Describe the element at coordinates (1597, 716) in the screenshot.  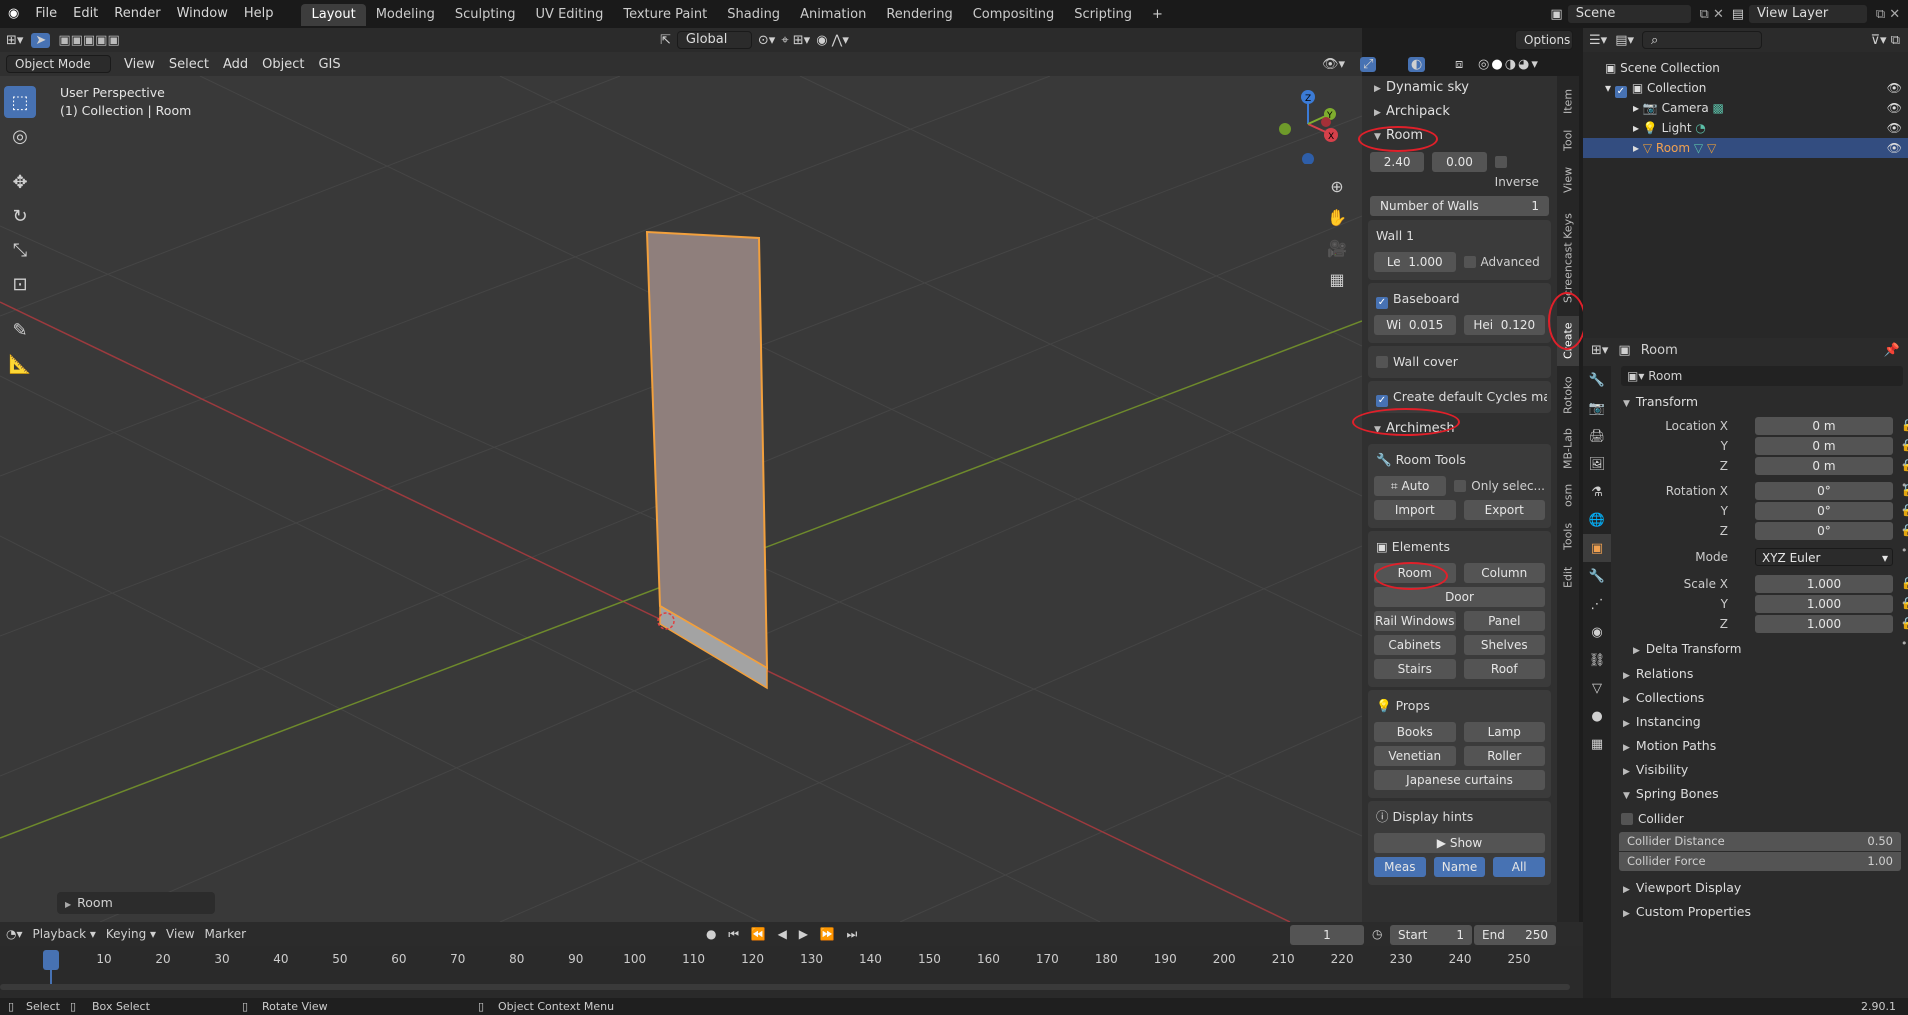
I see `material-tab-icon: ●` at that location.